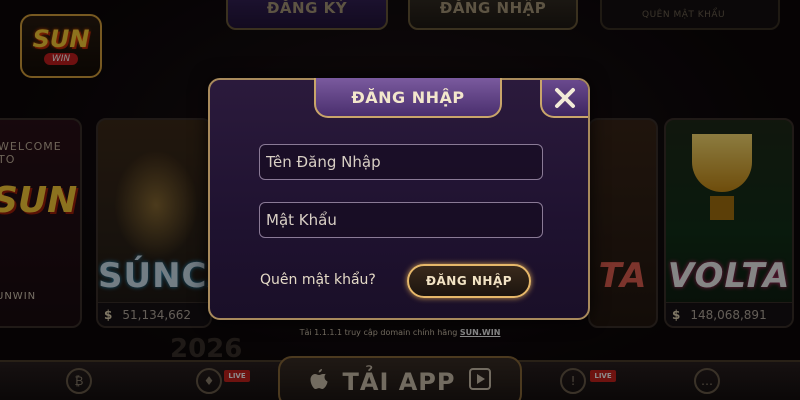  What do you see at coordinates (401, 220) in the screenshot?
I see `password-input` at bounding box center [401, 220].